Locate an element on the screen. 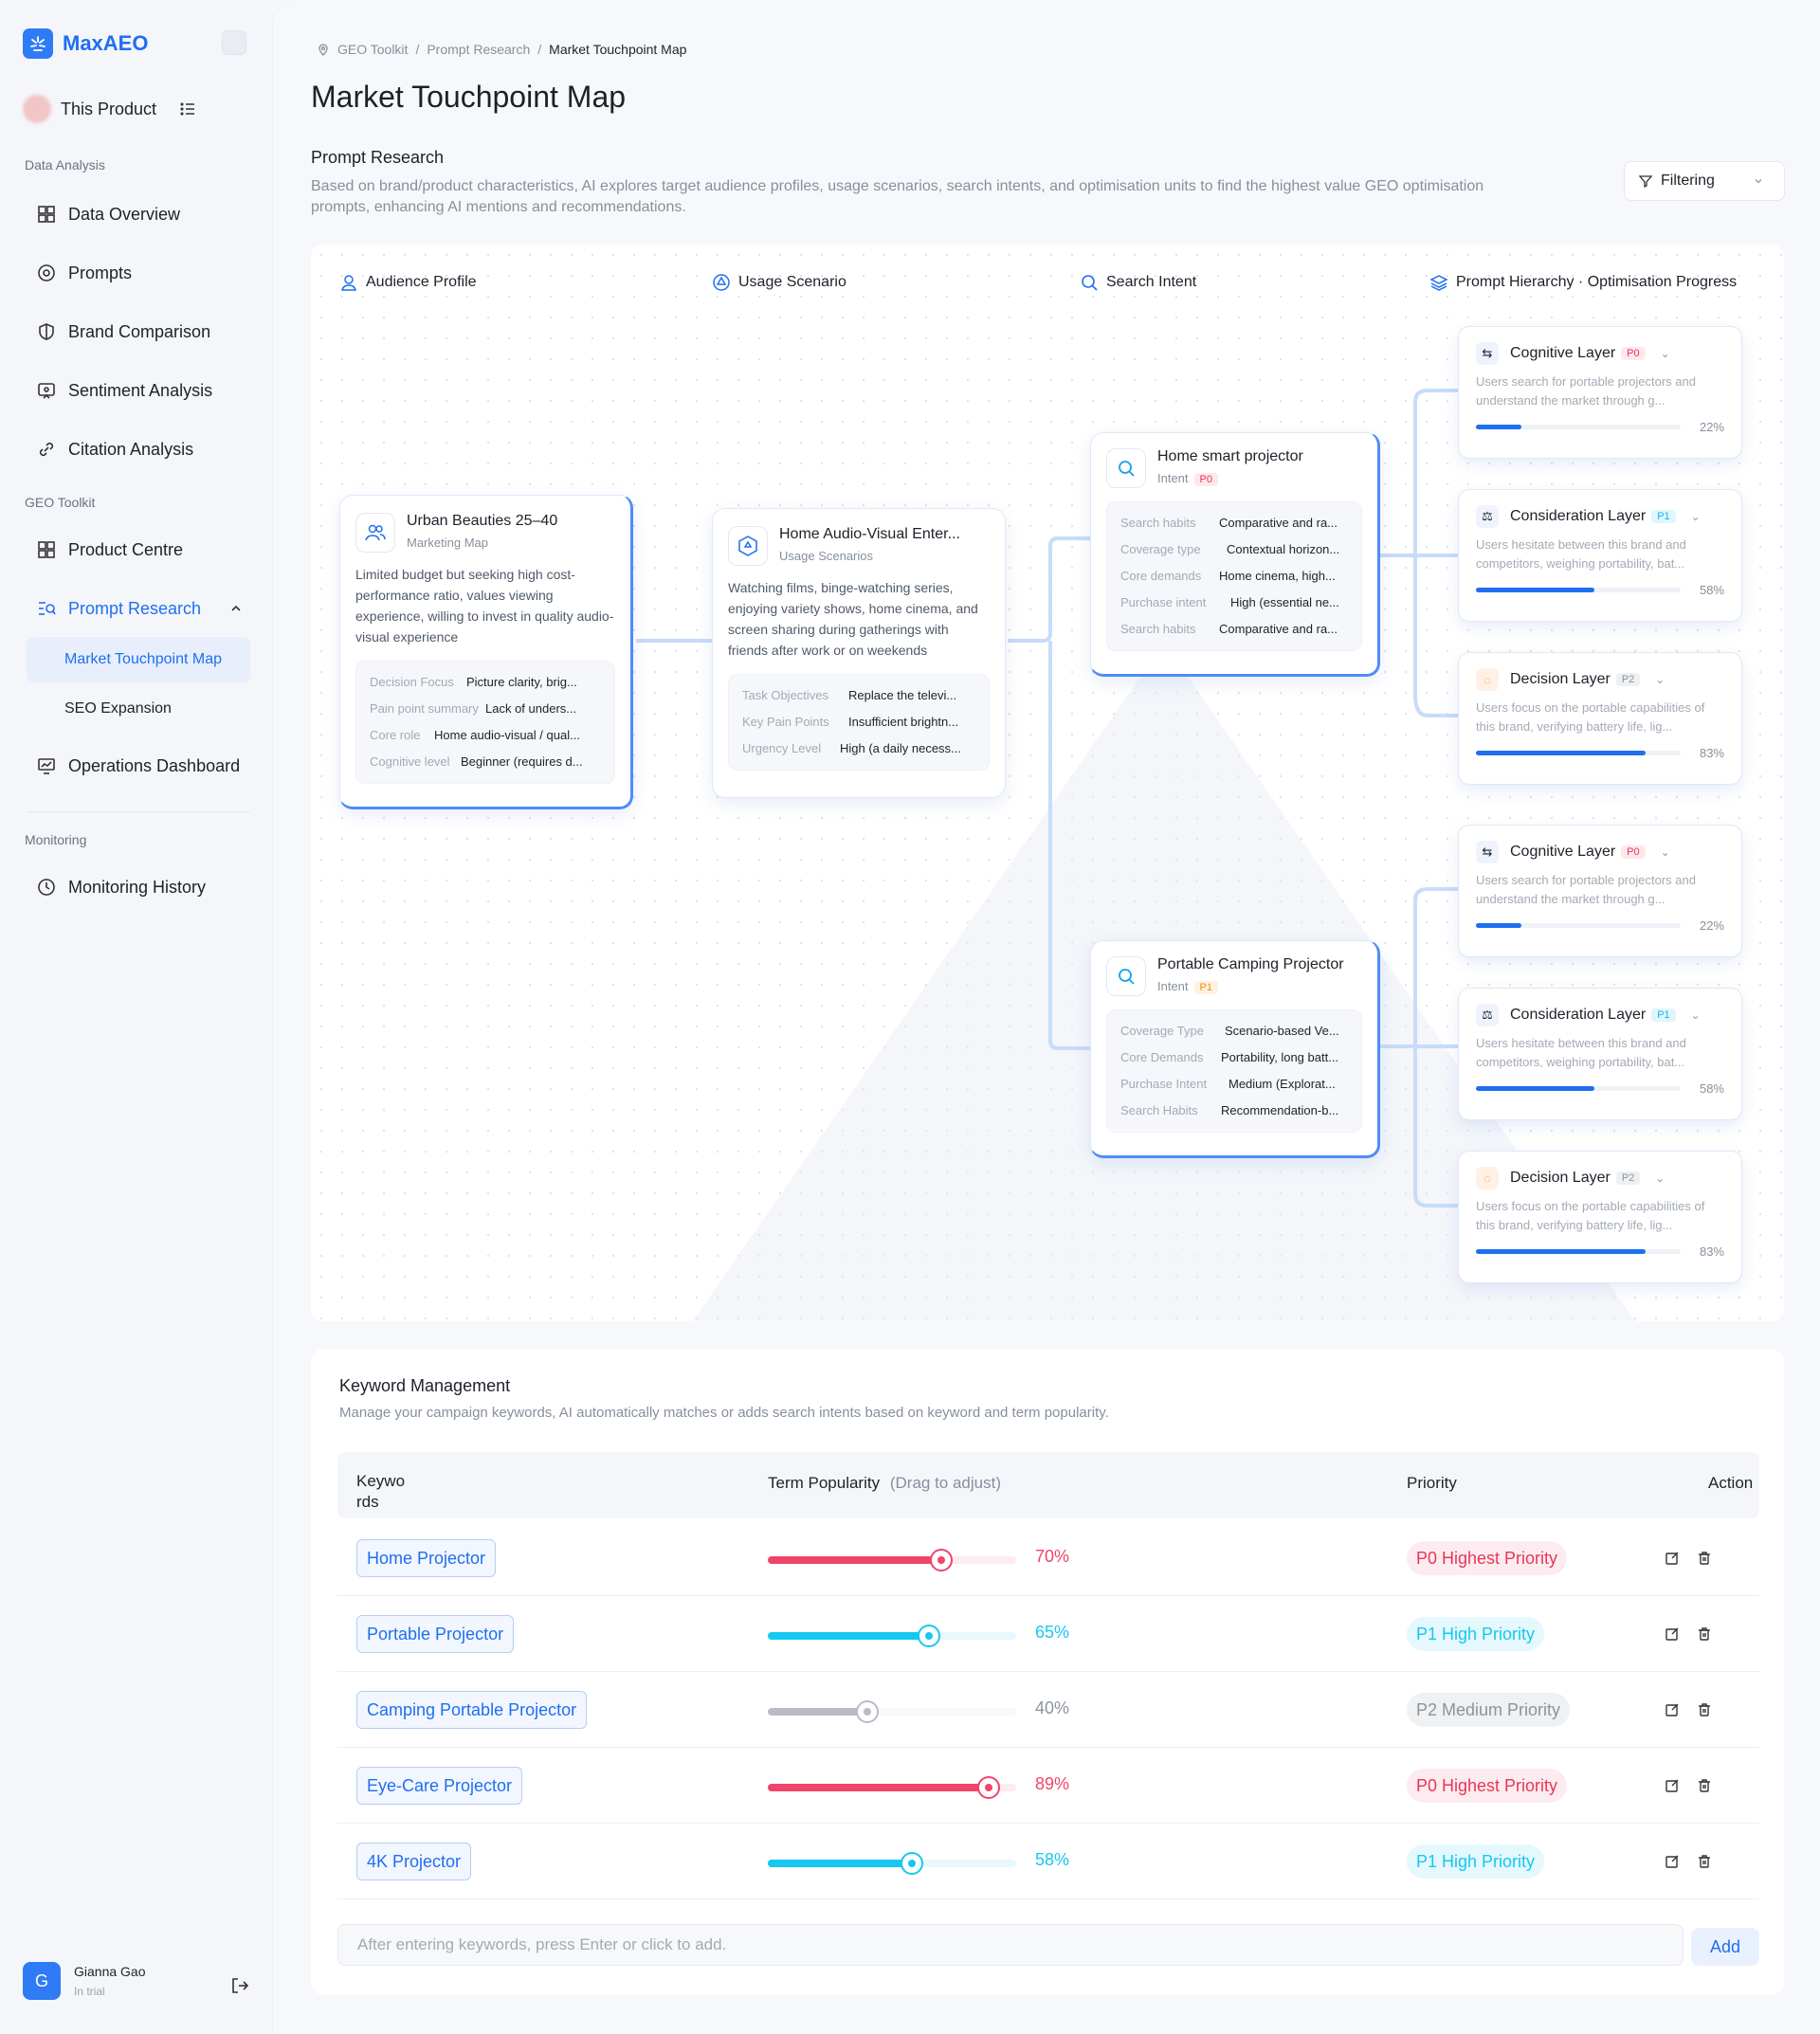 The height and width of the screenshot is (2034, 1820). user-profile: G Gianna Gao In trial is located at coordinates (84, 1981).